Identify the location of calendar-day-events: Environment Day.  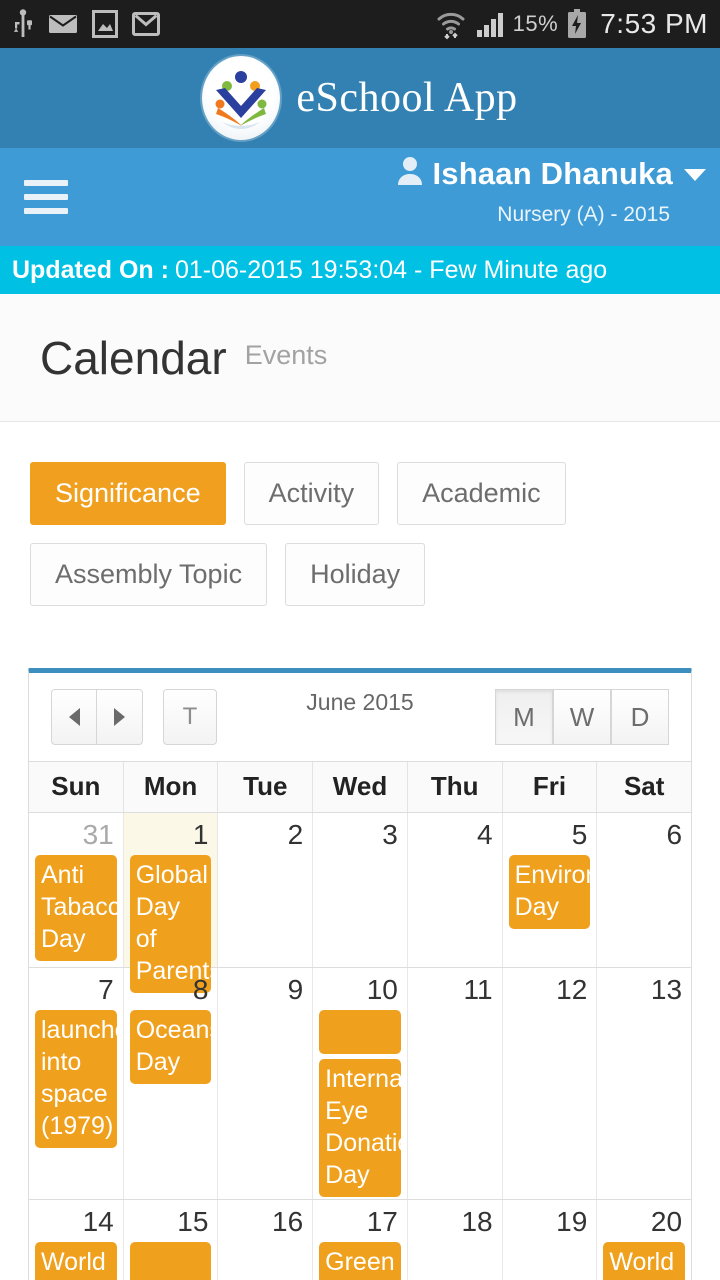
(550, 892).